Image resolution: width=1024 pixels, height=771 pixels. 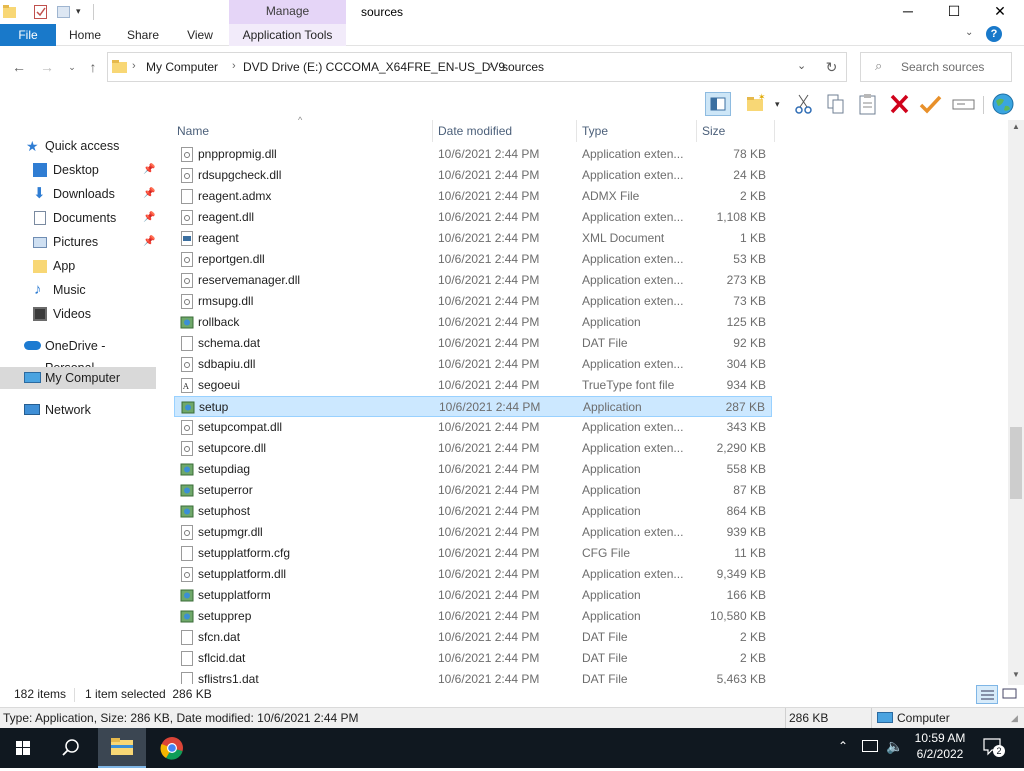 I want to click on tab-application-tools: Application Tools, so click(x=287, y=35).